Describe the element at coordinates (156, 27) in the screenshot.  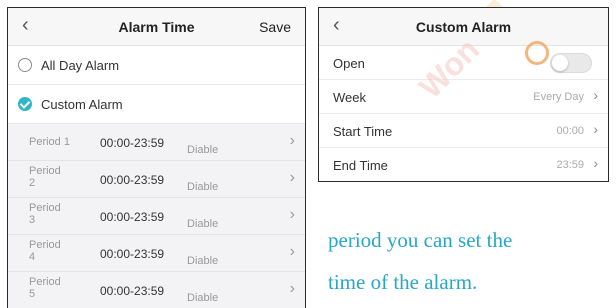
I see `header-bar: ‹ Alarm Time Save` at that location.